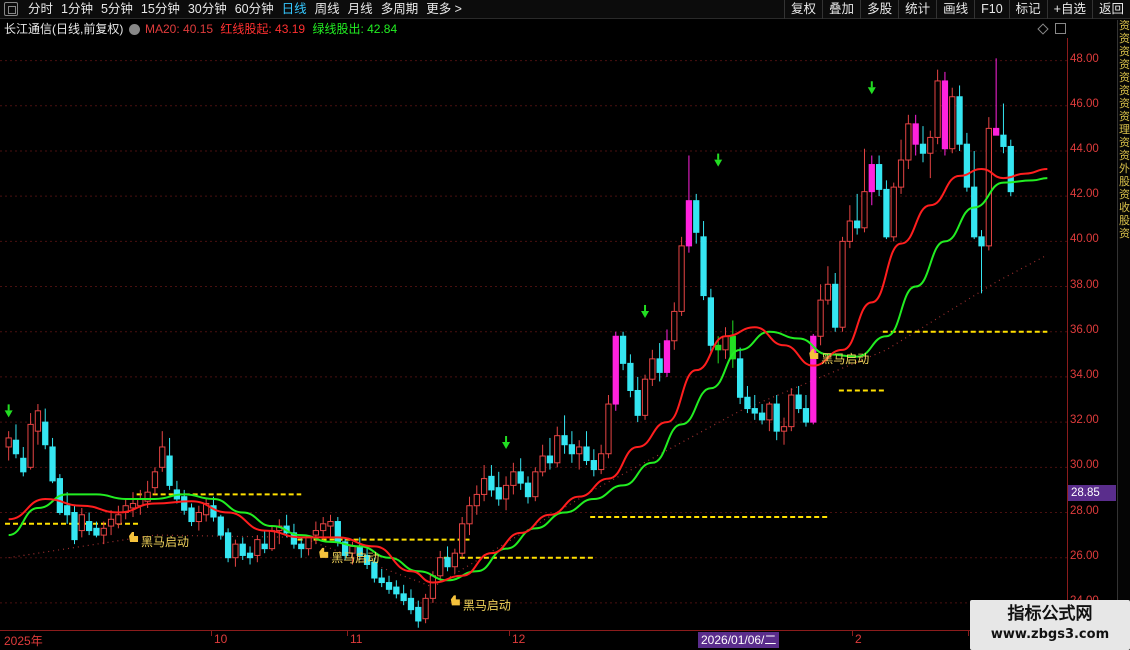  I want to click on back-button: 返回, so click(1110, 9).